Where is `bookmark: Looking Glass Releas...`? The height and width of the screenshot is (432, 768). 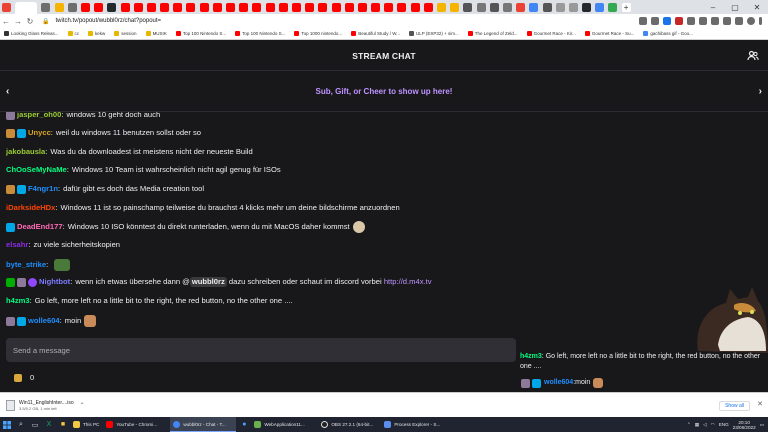
bookmark: Looking Glass Releas... is located at coordinates (31, 33).